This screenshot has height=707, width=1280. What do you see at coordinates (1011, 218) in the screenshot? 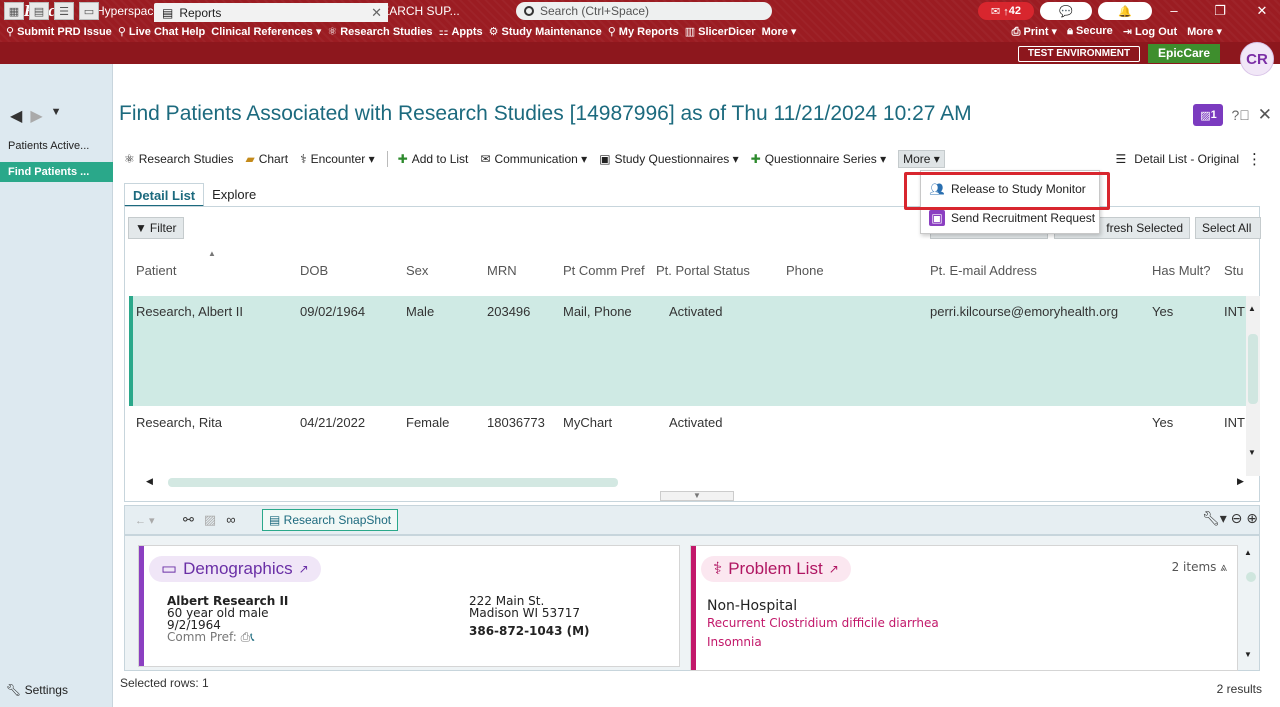
I see `send-recruitment-request-item: ▣ Send Recruitment Request` at bounding box center [1011, 218].